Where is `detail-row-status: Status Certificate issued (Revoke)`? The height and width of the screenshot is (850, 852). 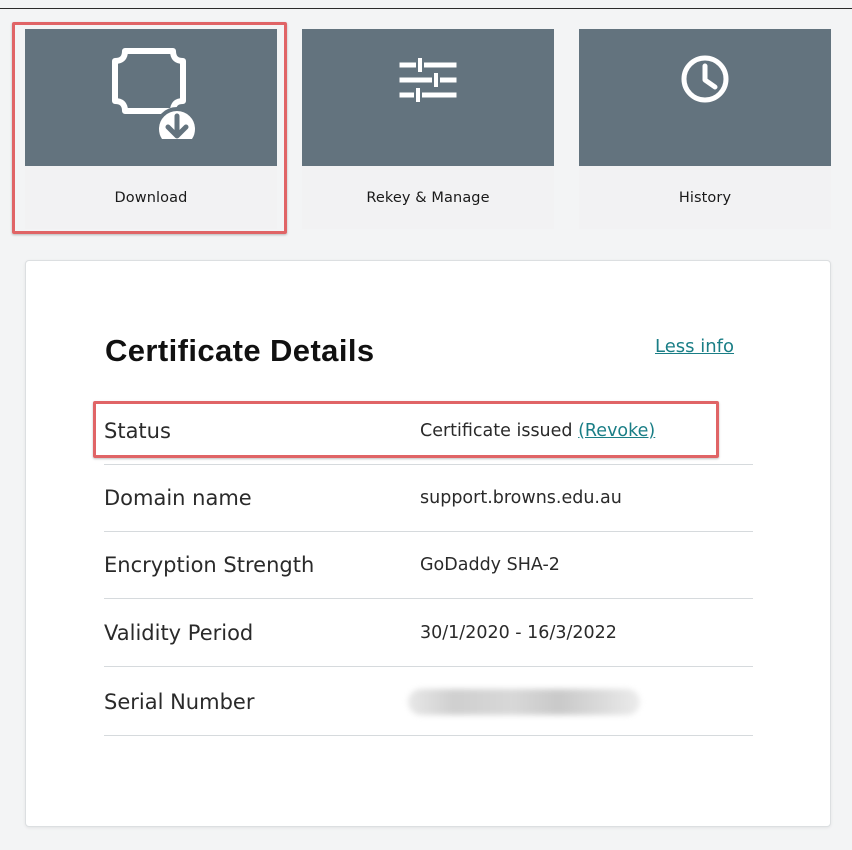 detail-row-status: Status Certificate issued (Revoke) is located at coordinates (428, 431).